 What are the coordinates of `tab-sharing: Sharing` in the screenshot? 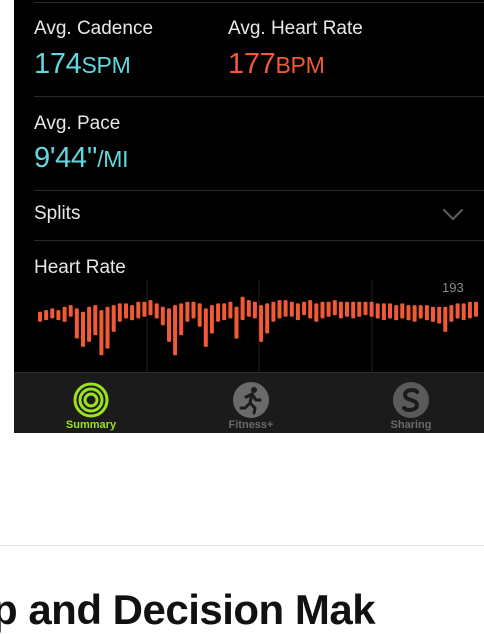 It's located at (411, 403).